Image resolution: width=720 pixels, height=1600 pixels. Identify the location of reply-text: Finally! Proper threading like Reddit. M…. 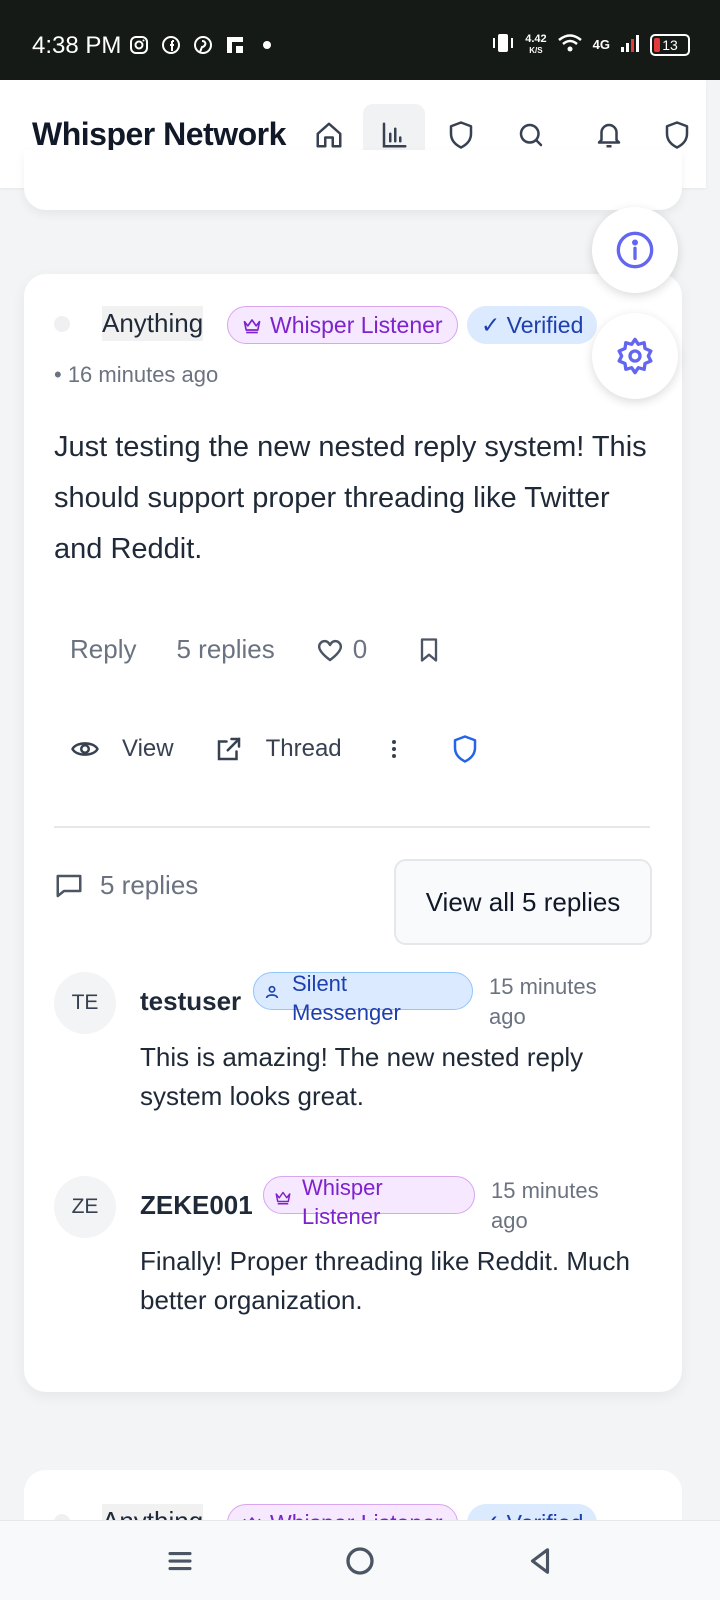
(385, 1280).